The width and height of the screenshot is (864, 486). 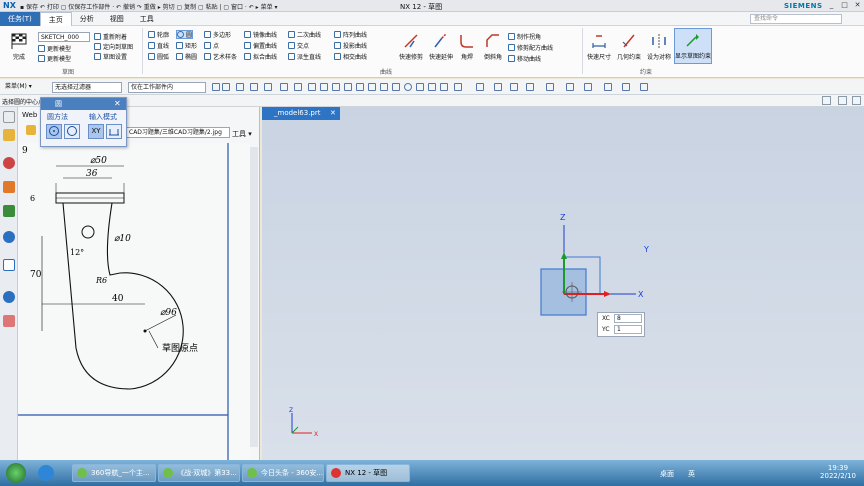 What do you see at coordinates (31, 130) in the screenshot?
I see `home-icon` at bounding box center [31, 130].